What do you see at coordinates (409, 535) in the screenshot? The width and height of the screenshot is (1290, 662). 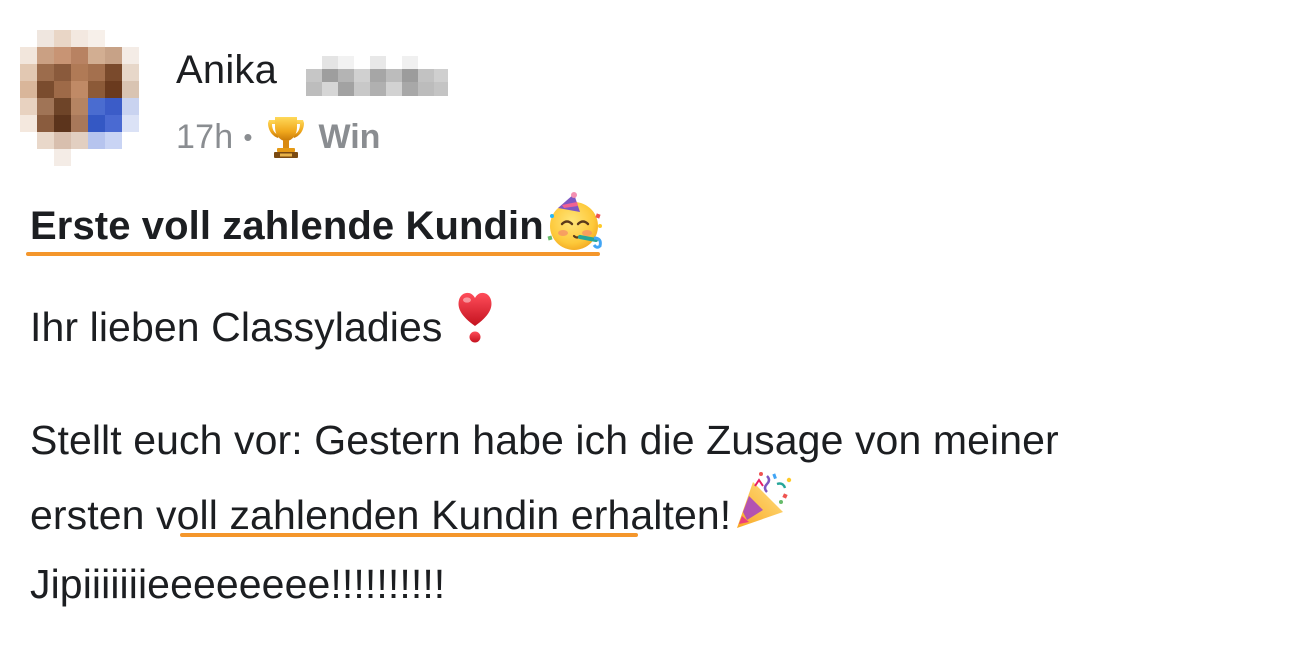 I see `phrase-underline` at bounding box center [409, 535].